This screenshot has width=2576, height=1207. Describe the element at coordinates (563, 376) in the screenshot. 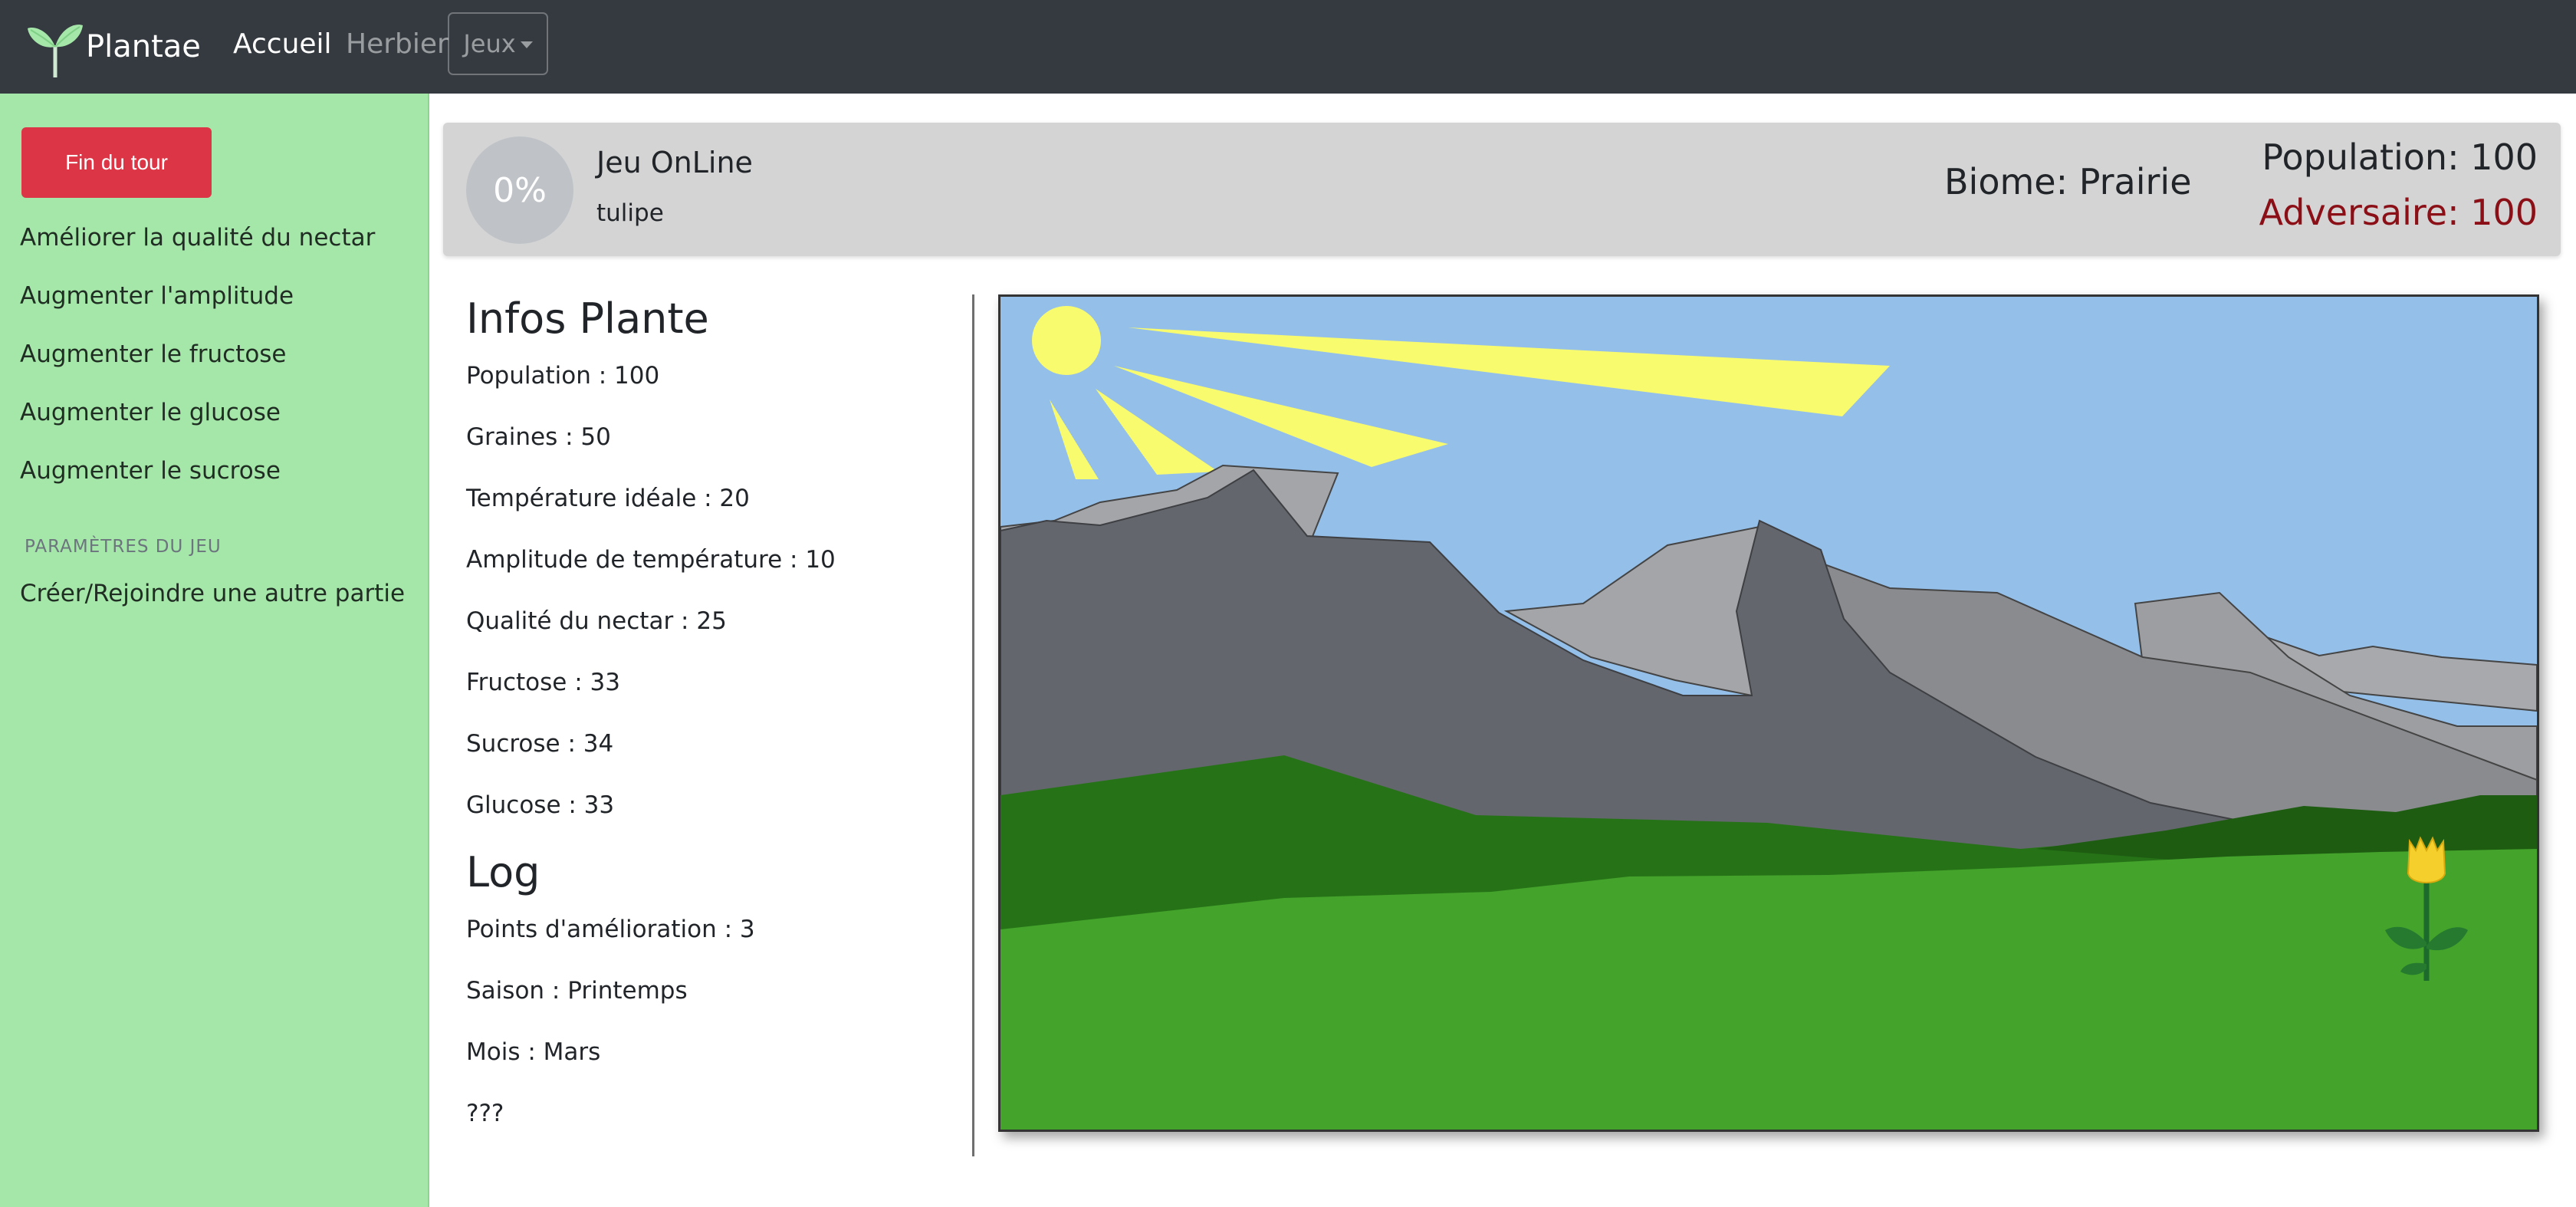

I see `info-line: Population : 100` at that location.